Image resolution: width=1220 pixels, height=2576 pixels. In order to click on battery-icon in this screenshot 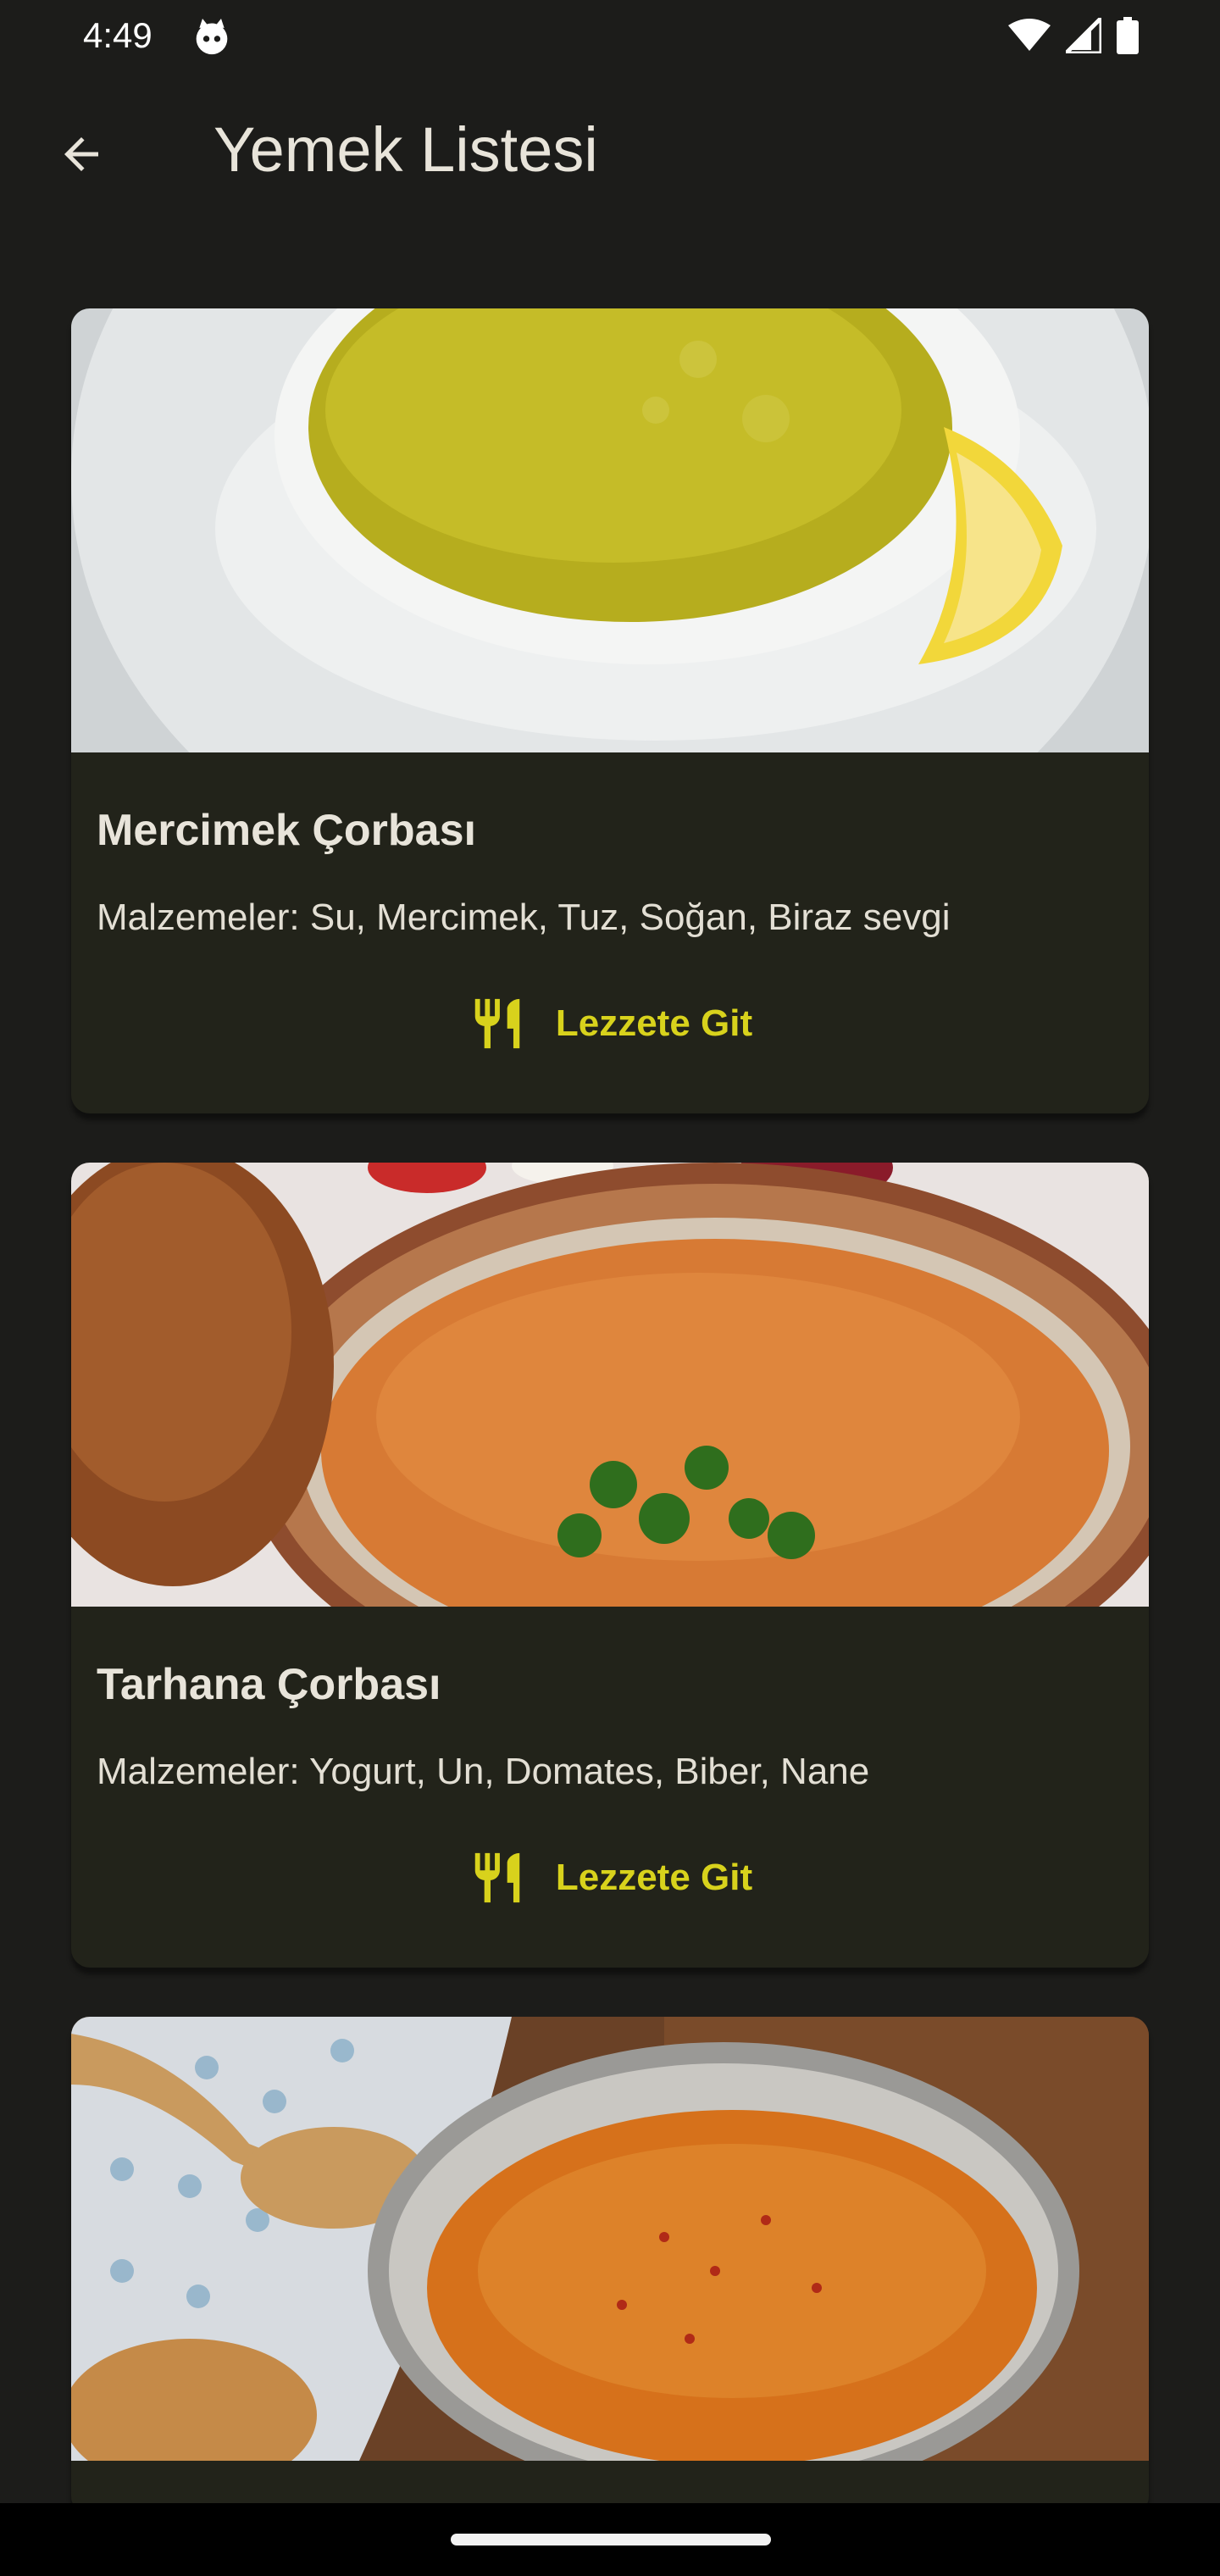, I will do `click(1128, 35)`.